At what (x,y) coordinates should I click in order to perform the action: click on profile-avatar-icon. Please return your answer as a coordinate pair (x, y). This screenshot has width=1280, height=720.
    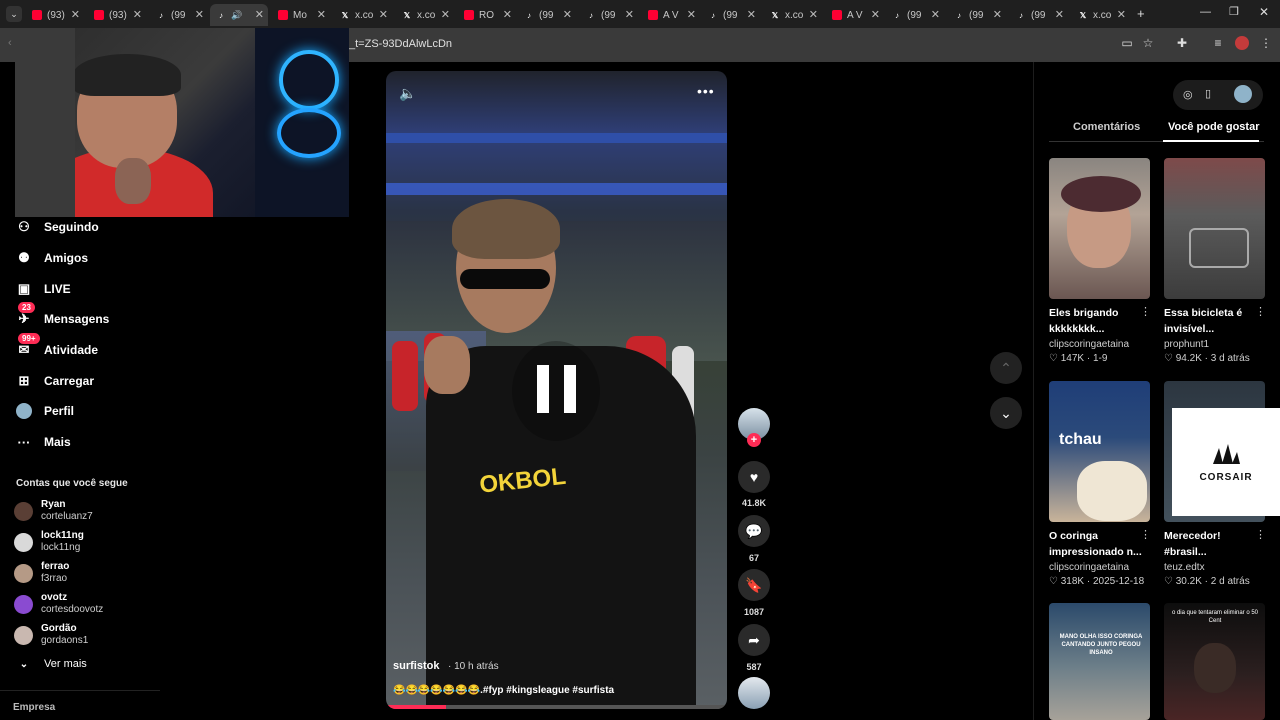
    Looking at the image, I should click on (1242, 43).